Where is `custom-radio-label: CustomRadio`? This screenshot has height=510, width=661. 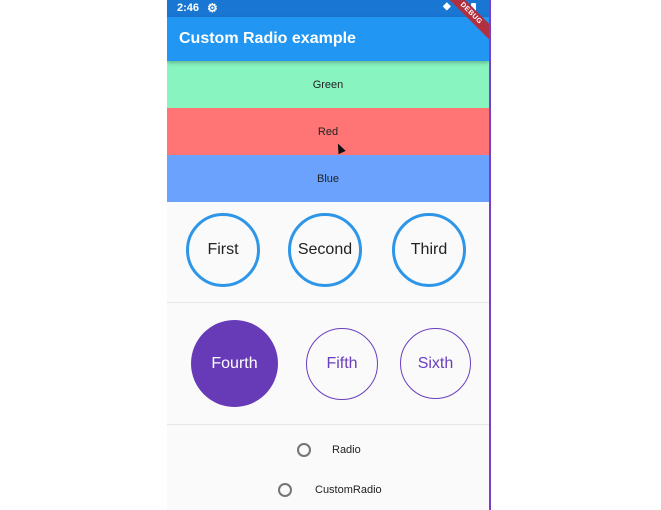
custom-radio-label: CustomRadio is located at coordinates (348, 490).